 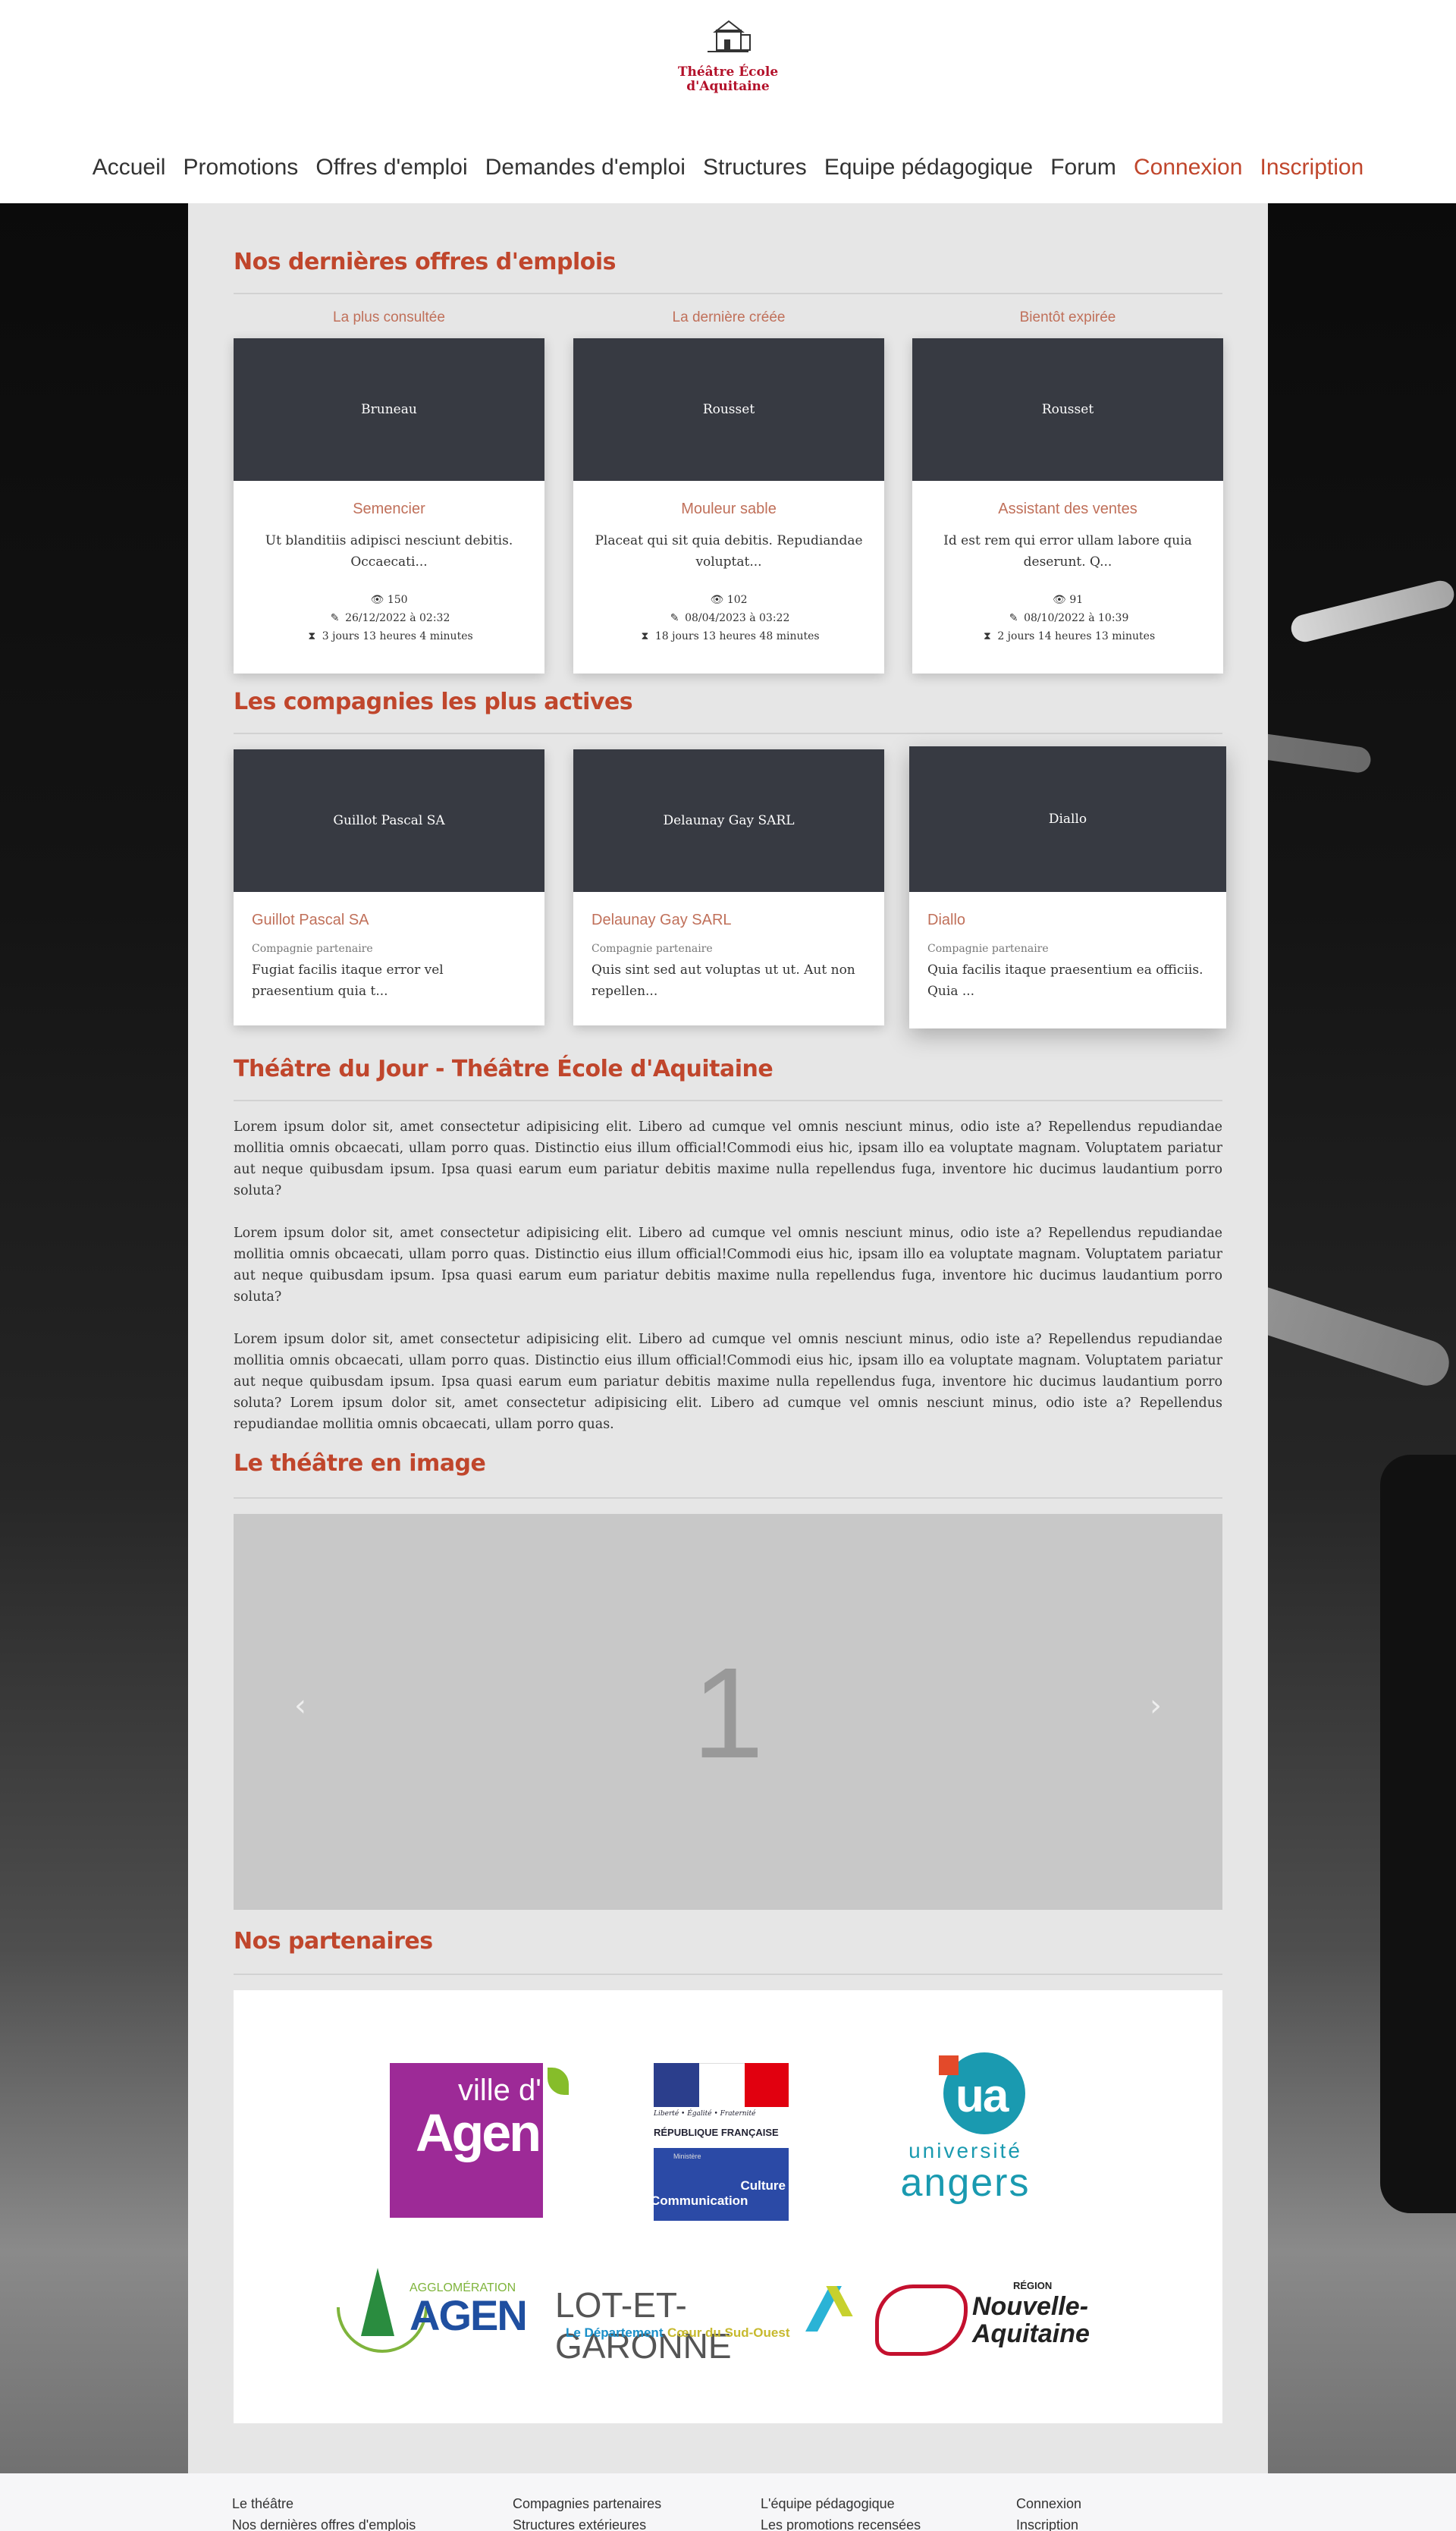 What do you see at coordinates (928, 167) in the screenshot?
I see `nav-equipe-pedagogique: Equipe pédagogique` at bounding box center [928, 167].